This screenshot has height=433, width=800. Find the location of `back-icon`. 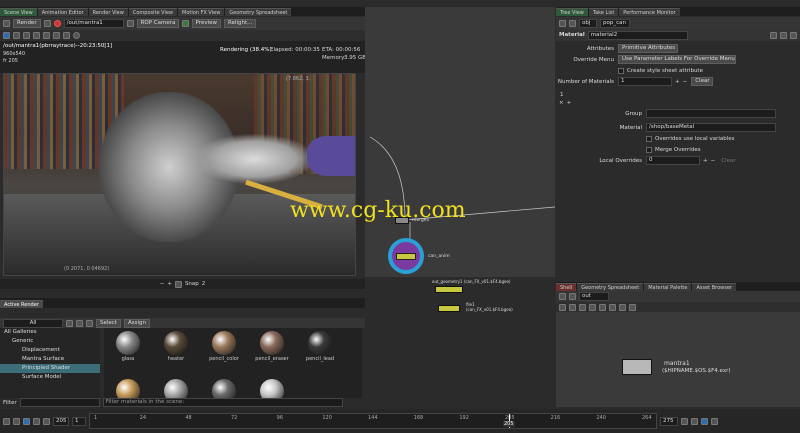

back-icon is located at coordinates (6, 23).